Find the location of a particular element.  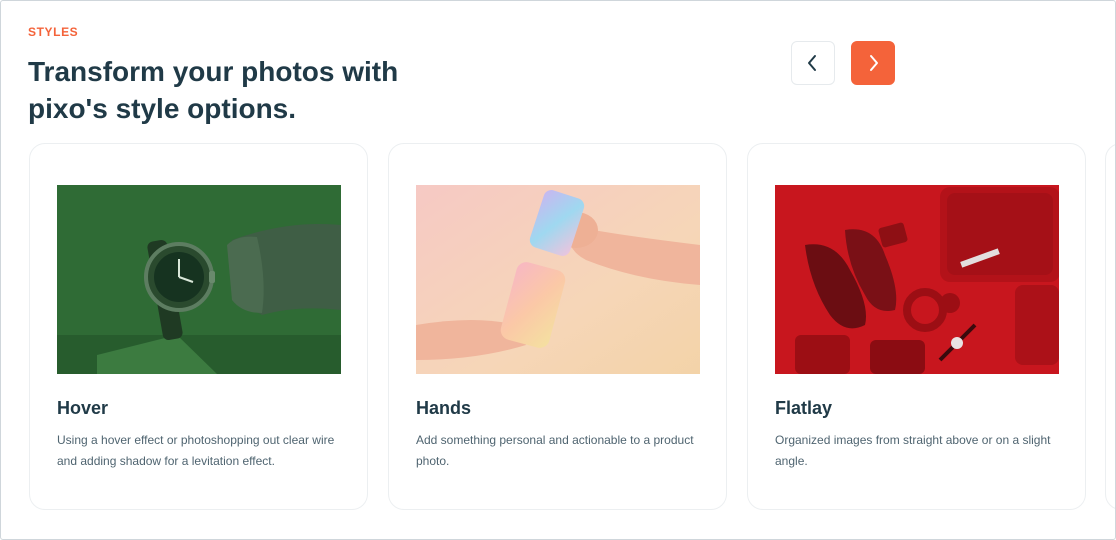

card-title: Hover is located at coordinates (83, 408).